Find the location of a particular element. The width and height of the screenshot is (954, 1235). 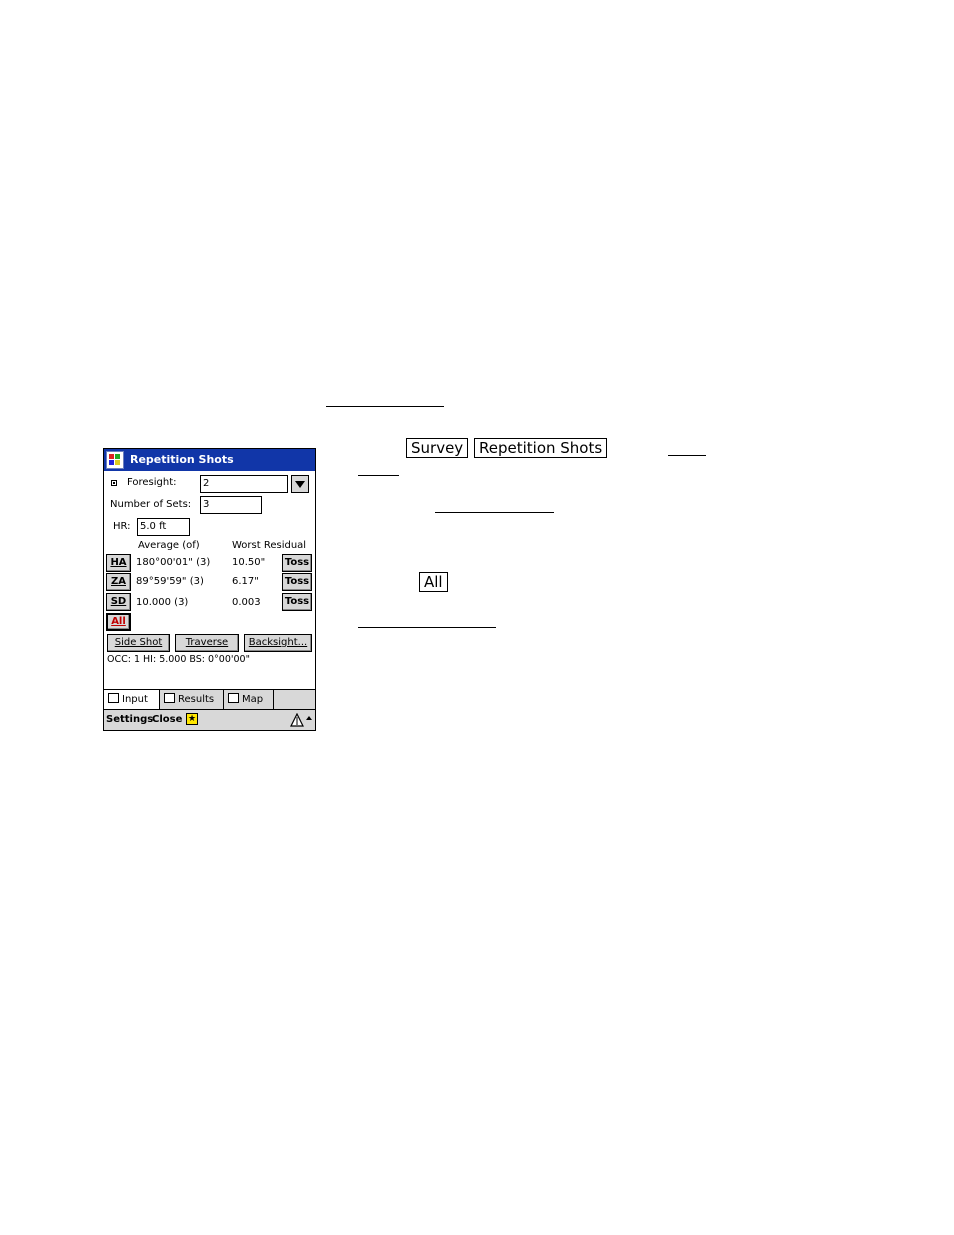

close-menu: Close is located at coordinates (167, 719).